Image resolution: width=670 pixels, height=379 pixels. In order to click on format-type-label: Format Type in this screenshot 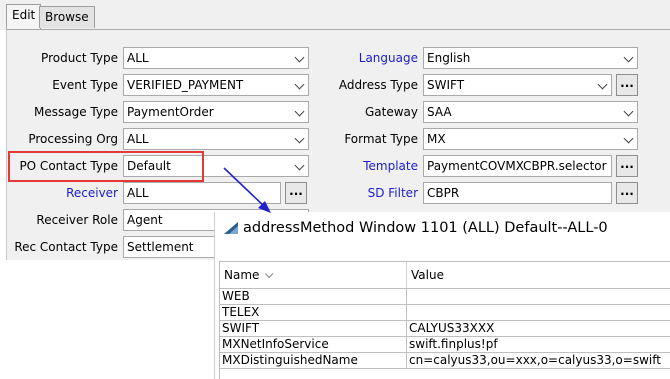, I will do `click(381, 139)`.